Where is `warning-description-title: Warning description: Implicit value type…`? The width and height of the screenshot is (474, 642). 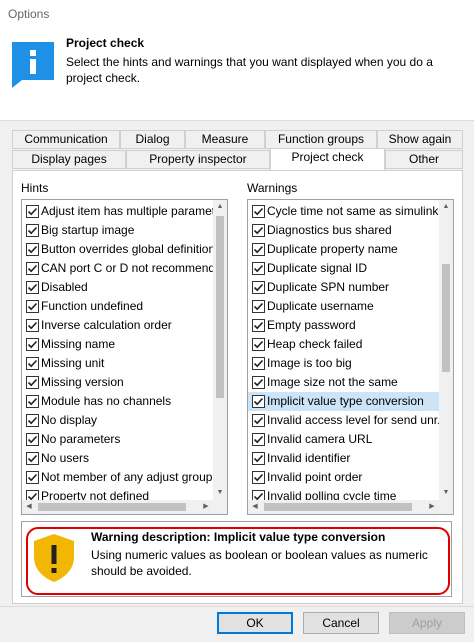
warning-description-title: Warning description: Implicit value type… is located at coordinates (238, 537).